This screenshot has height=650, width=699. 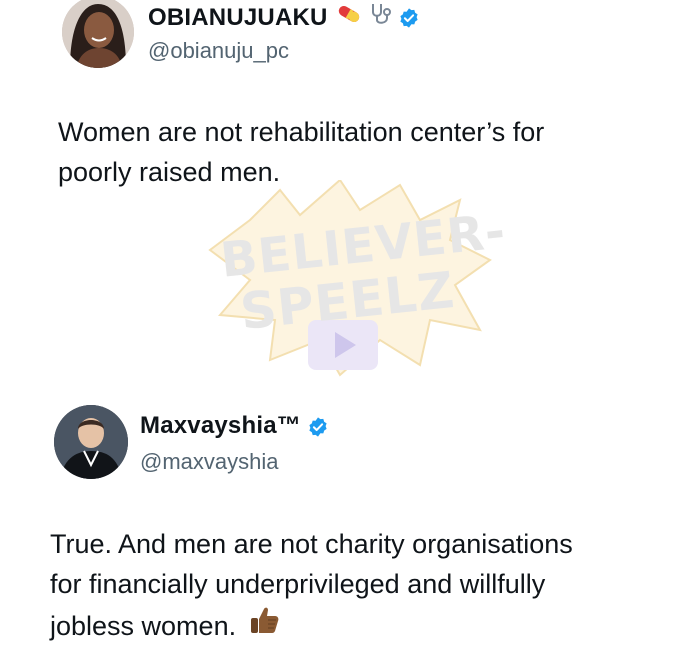 What do you see at coordinates (349, 17) in the screenshot?
I see `pill-icon` at bounding box center [349, 17].